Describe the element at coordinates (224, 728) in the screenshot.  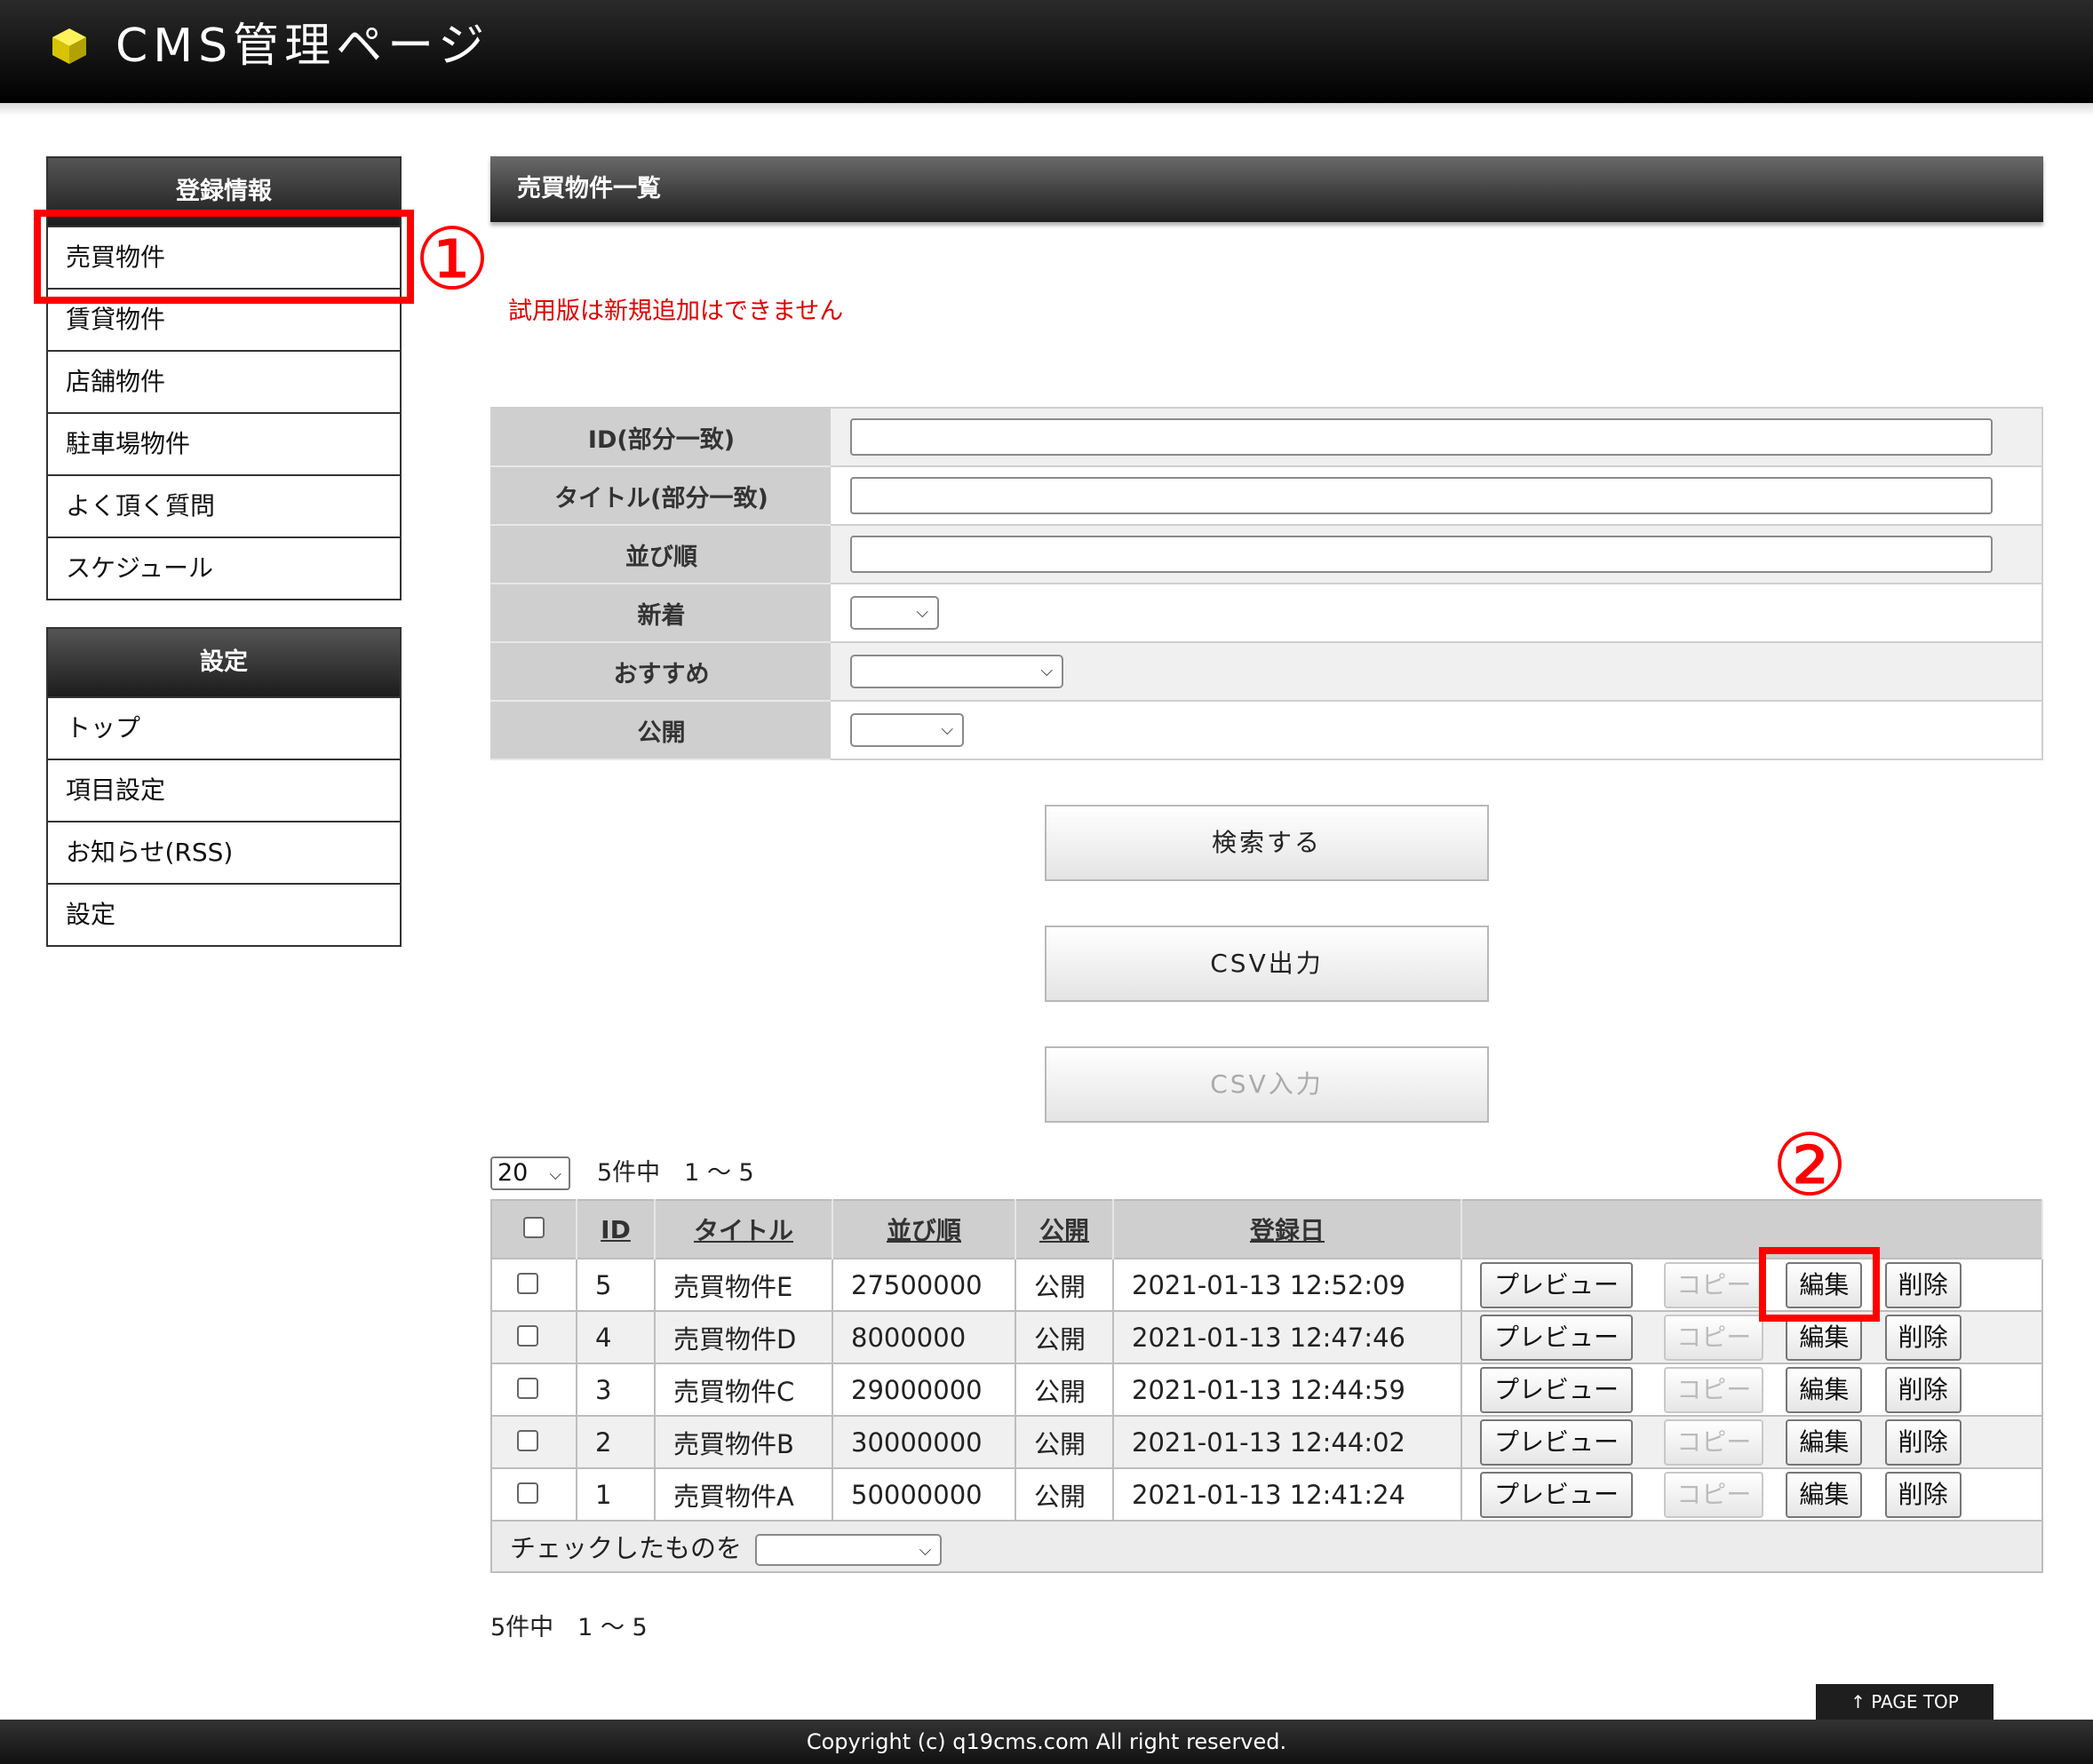
I see `sidebar-item-top: トップ` at that location.